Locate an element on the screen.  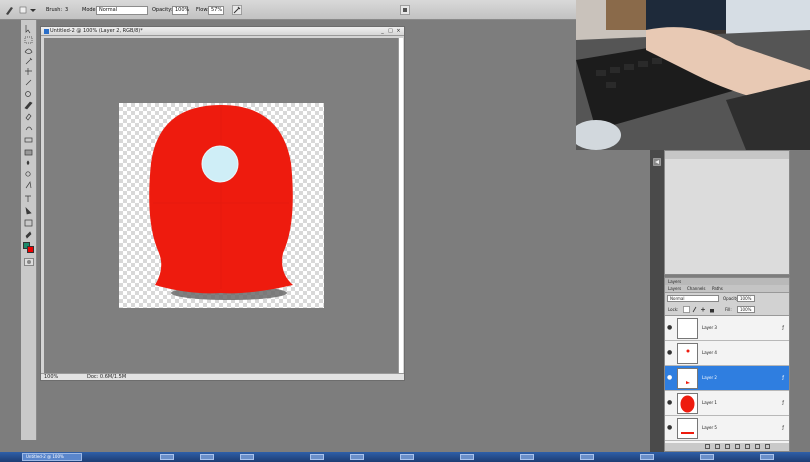
fill-field: 100% is located at coordinates (746, 309).